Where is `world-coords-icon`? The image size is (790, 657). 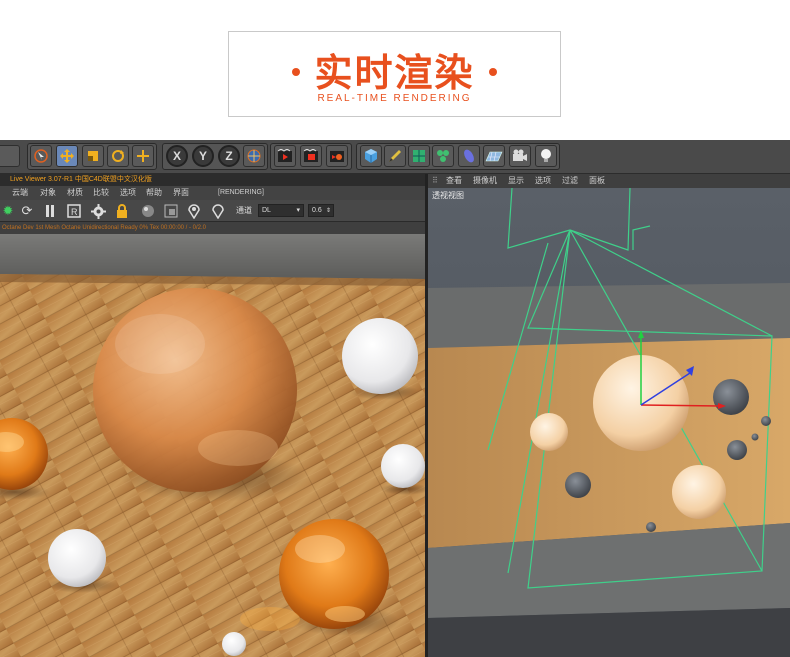 world-coords-icon is located at coordinates (254, 156).